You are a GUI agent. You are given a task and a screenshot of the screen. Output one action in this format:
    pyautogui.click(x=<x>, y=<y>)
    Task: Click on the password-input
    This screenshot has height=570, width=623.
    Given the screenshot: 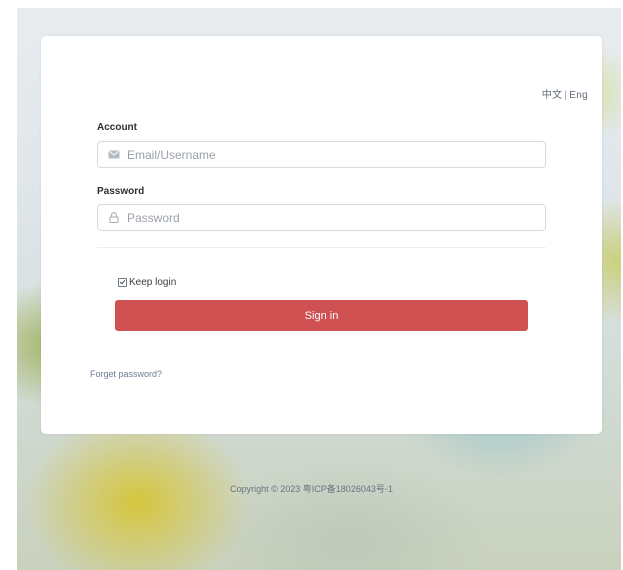 What is the action you would take?
    pyautogui.click(x=336, y=217)
    